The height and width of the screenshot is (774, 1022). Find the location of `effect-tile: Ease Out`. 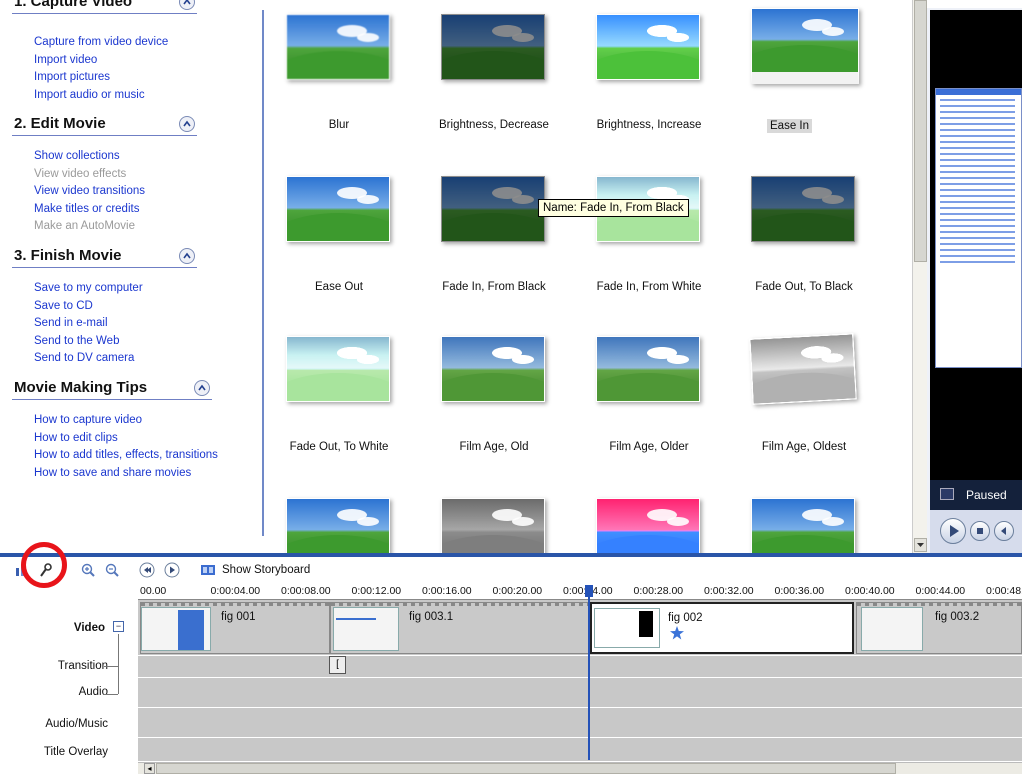

effect-tile: Ease Out is located at coordinates (344, 236).